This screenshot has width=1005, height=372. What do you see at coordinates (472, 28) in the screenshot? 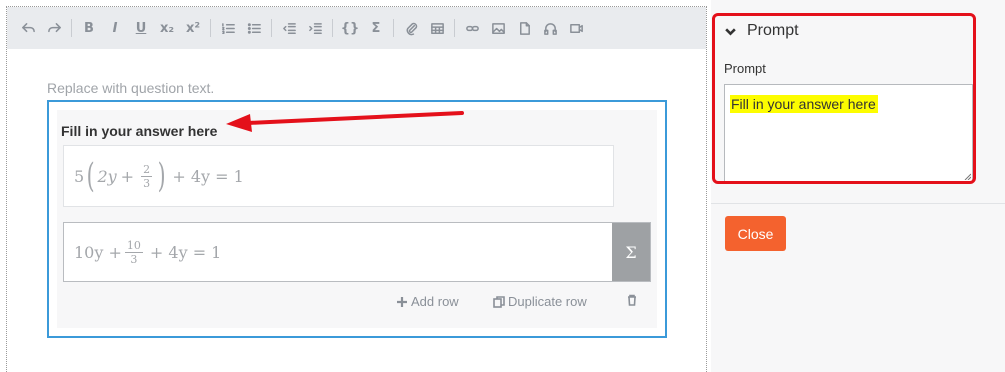
I see `link-icon` at bounding box center [472, 28].